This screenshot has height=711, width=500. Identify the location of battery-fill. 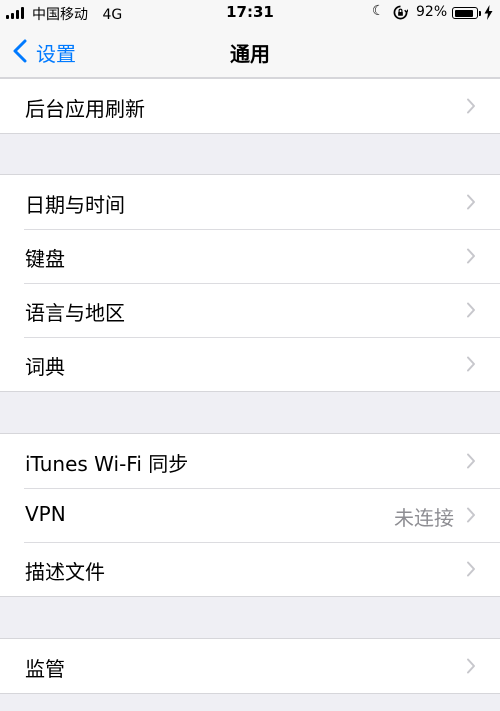
(463, 13).